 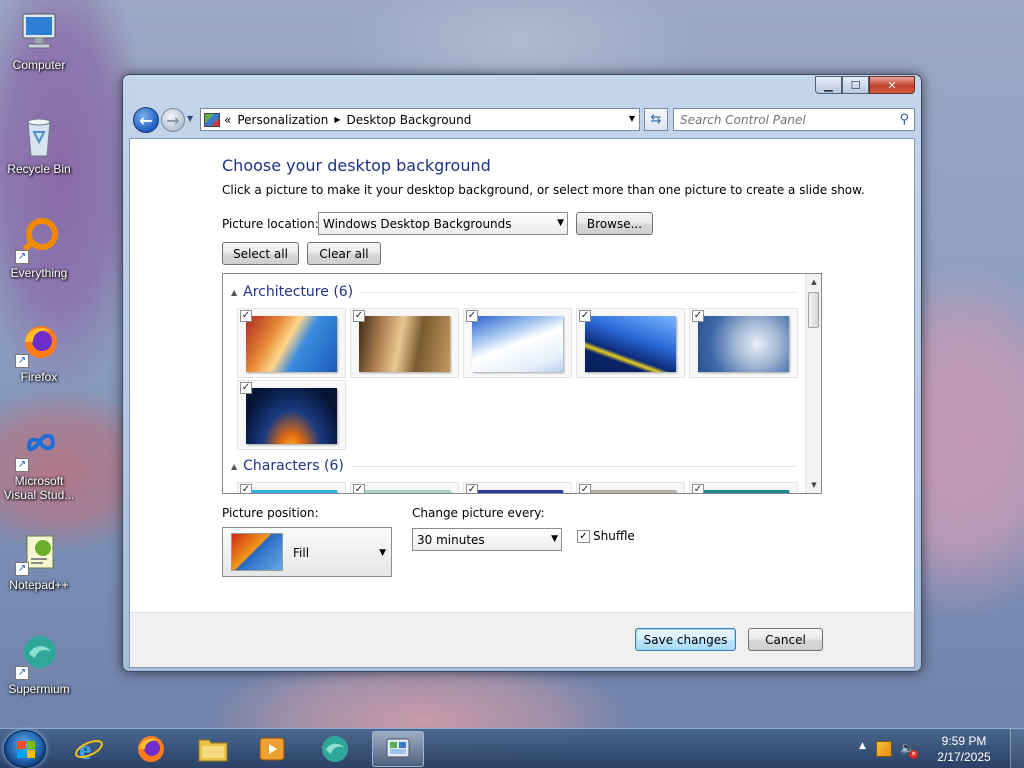 I want to click on select-all-button: Select all, so click(x=260, y=253).